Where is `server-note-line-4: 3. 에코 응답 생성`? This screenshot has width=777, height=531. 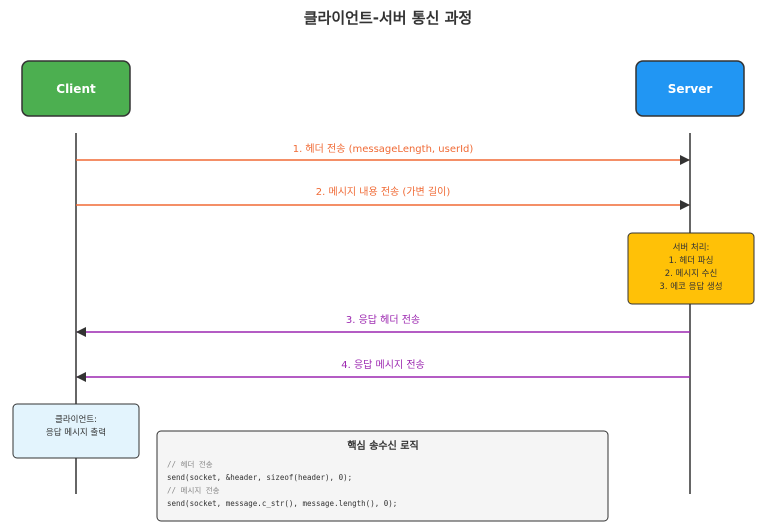 server-note-line-4: 3. 에코 응답 생성 is located at coordinates (690, 286).